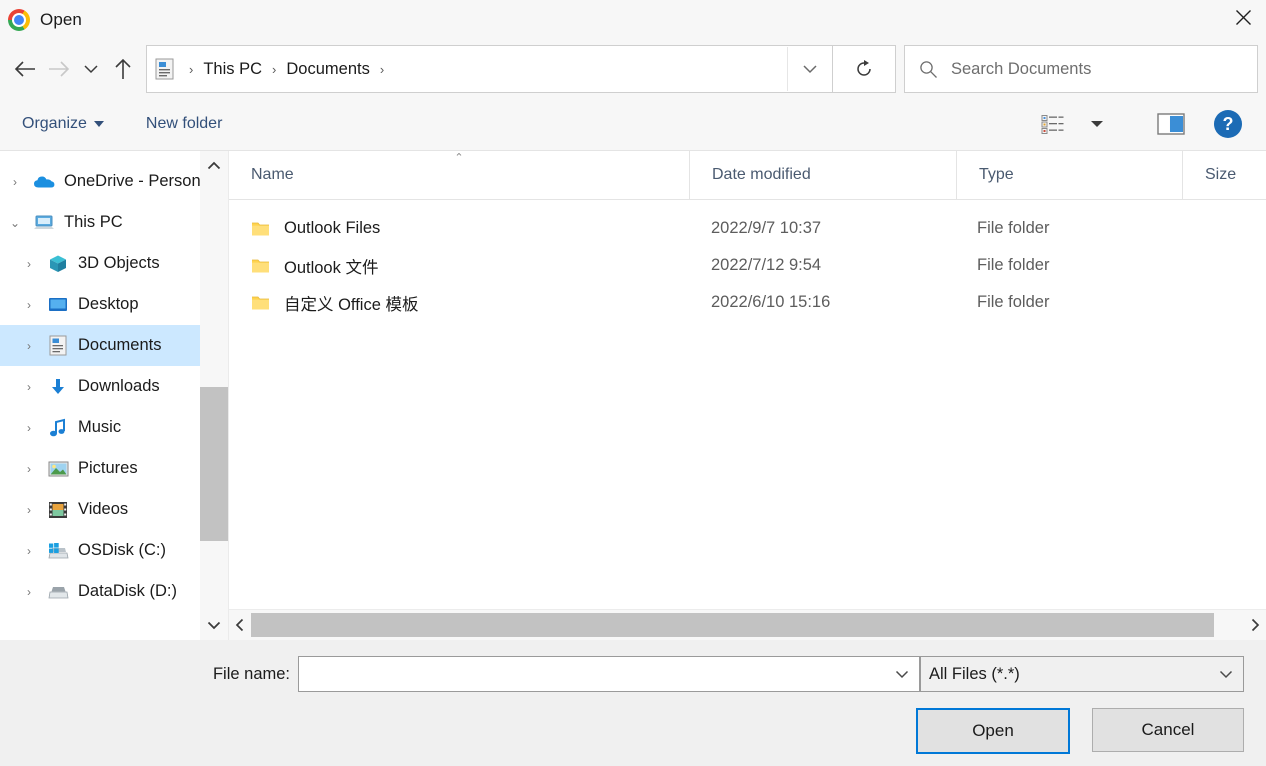  Describe the element at coordinates (120, 345) in the screenshot. I see `sidebar-item-label: Documents` at that location.